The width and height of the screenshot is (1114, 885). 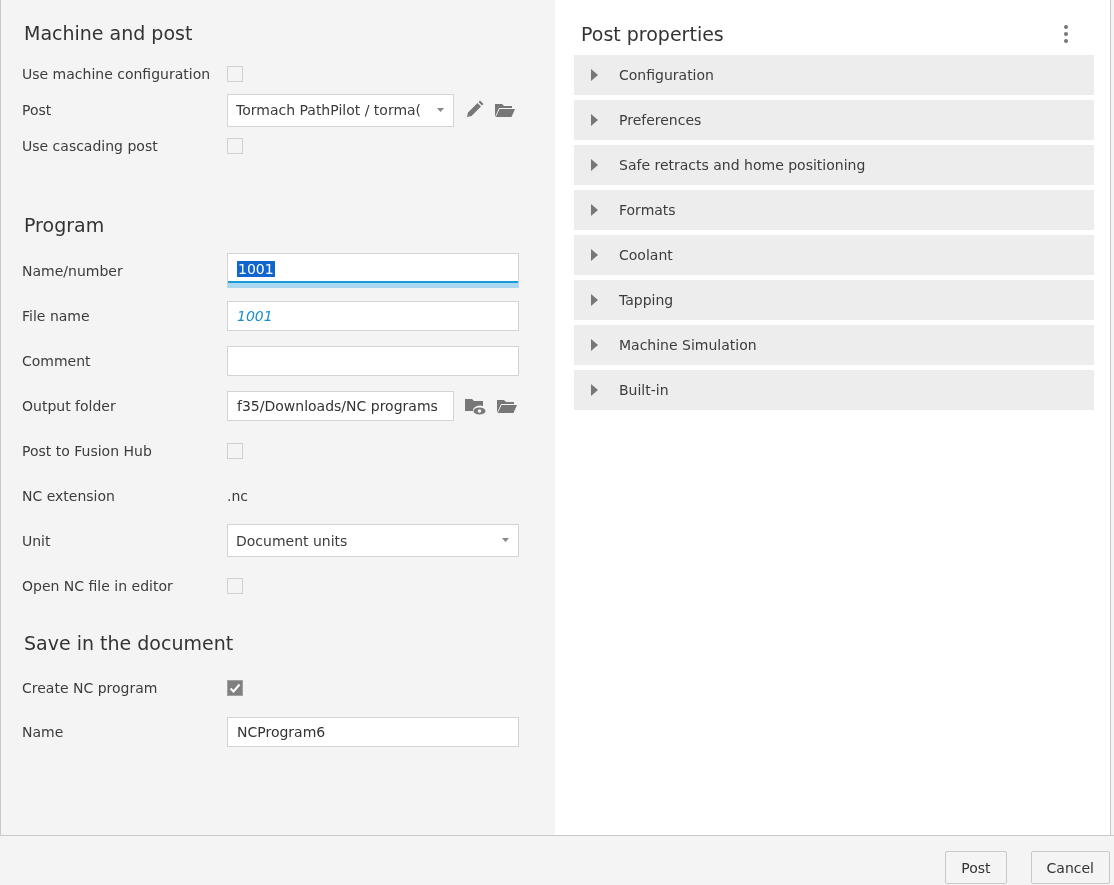 What do you see at coordinates (90, 688) in the screenshot?
I see `field-label: Create NC program` at bounding box center [90, 688].